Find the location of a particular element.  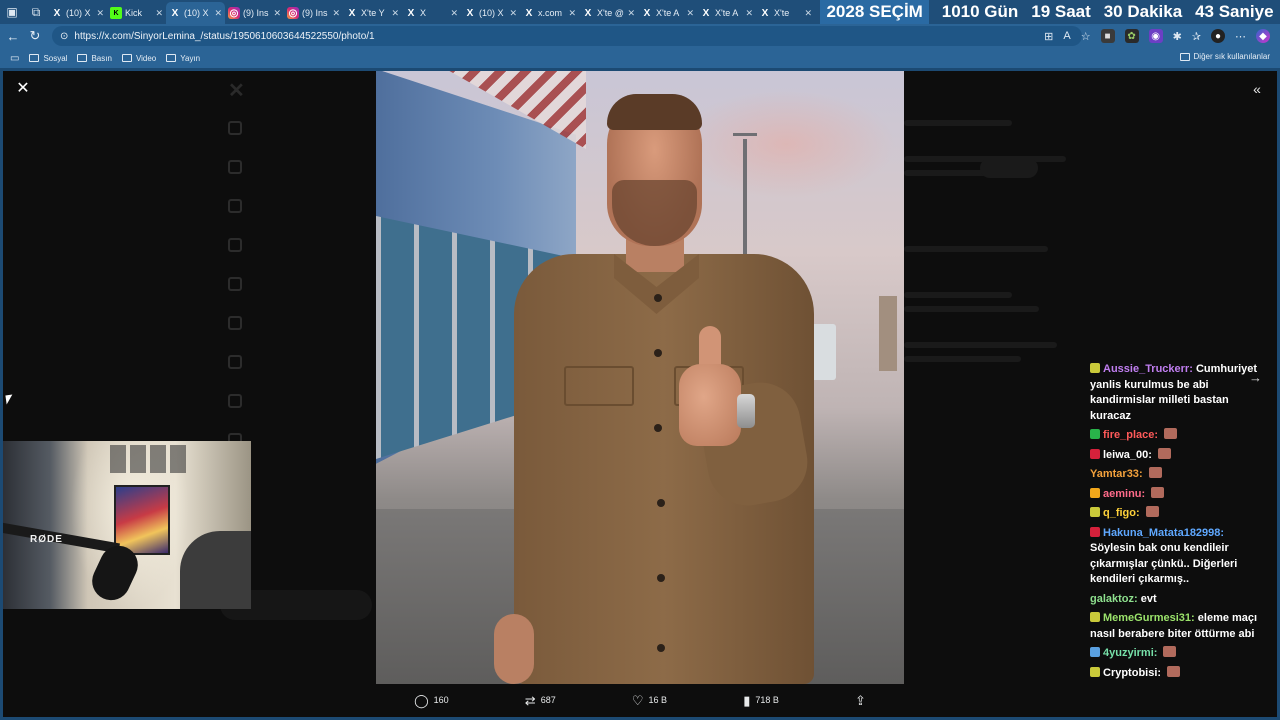

browser-tab: X X'te Y ✕ is located at coordinates (372, 13).